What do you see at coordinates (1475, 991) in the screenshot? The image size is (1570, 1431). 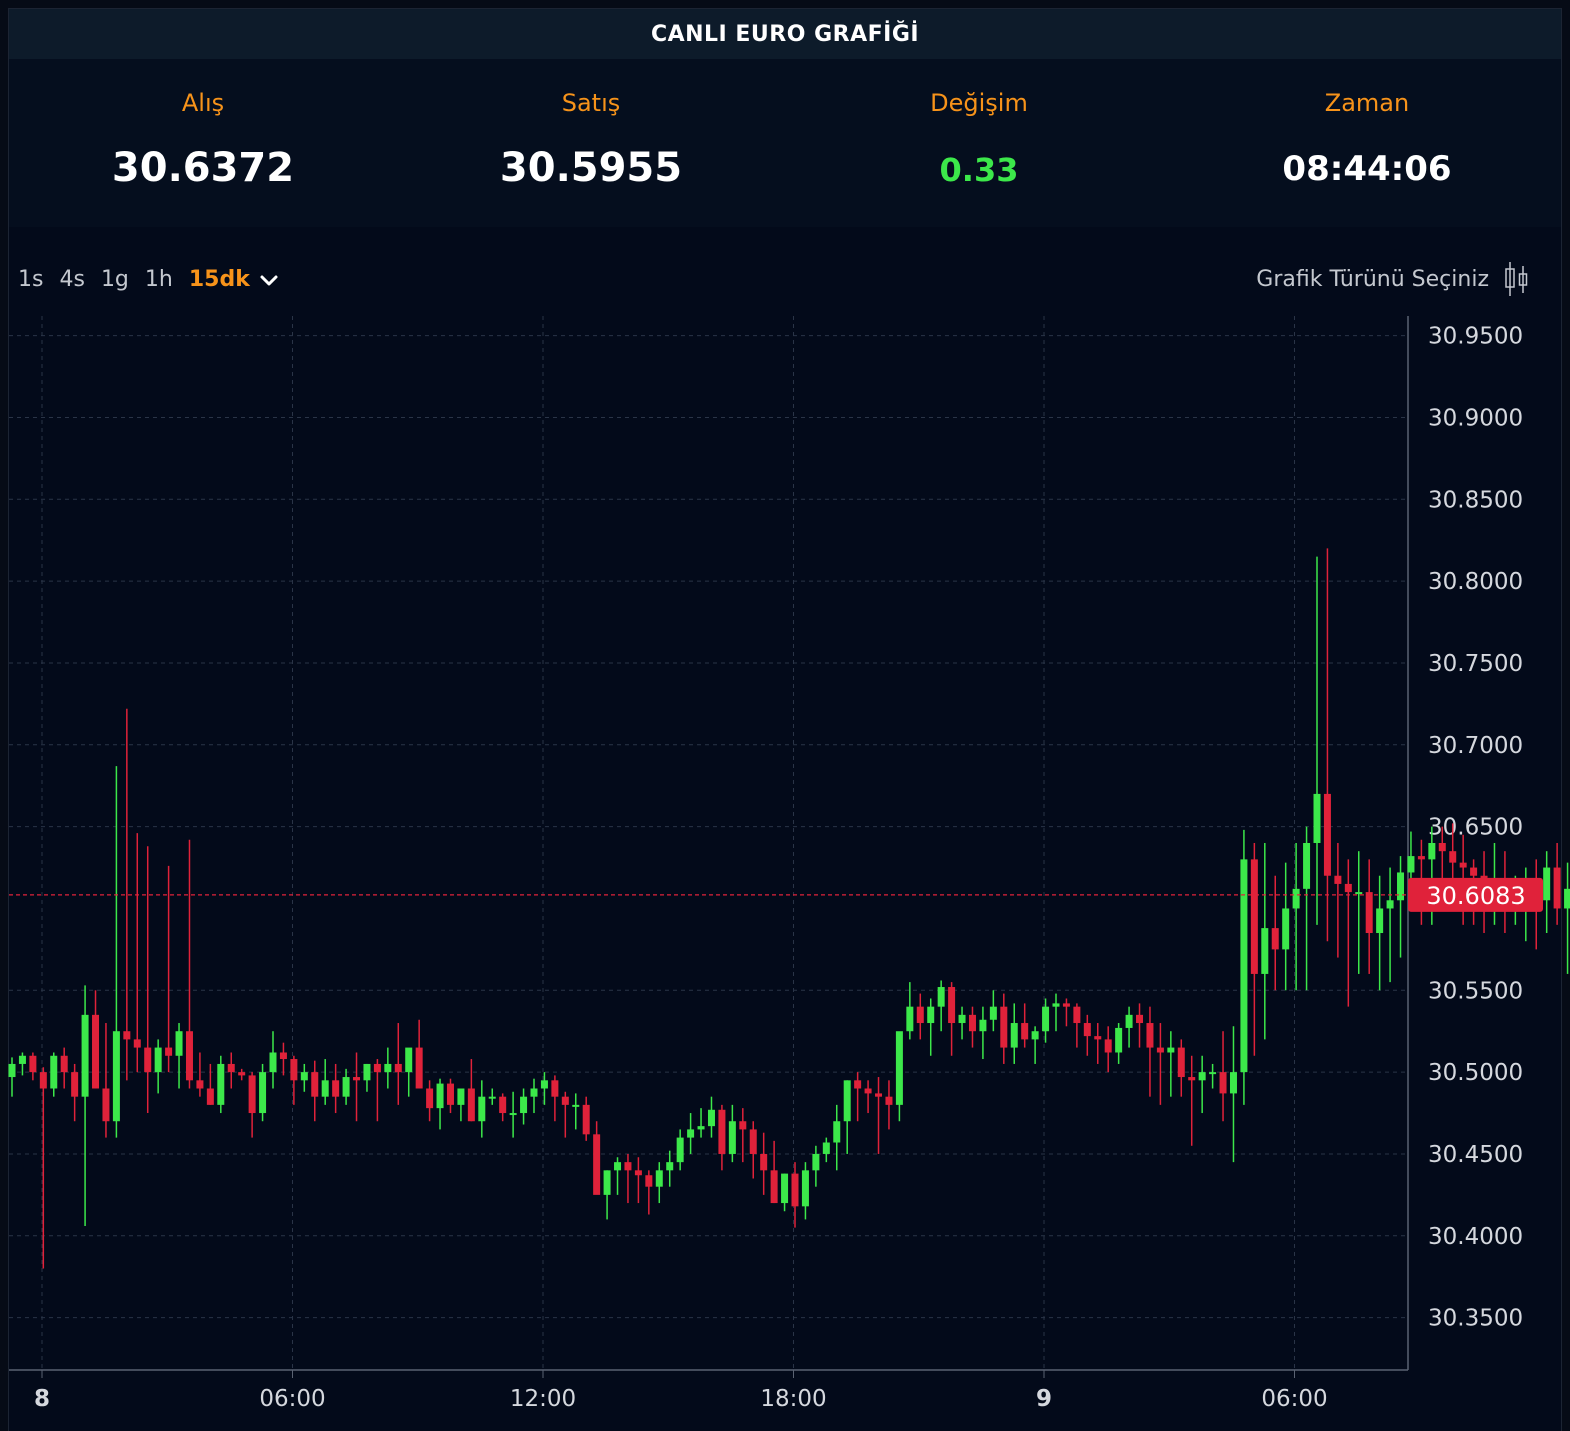 I see `y-tick-label: 30.5500` at bounding box center [1475, 991].